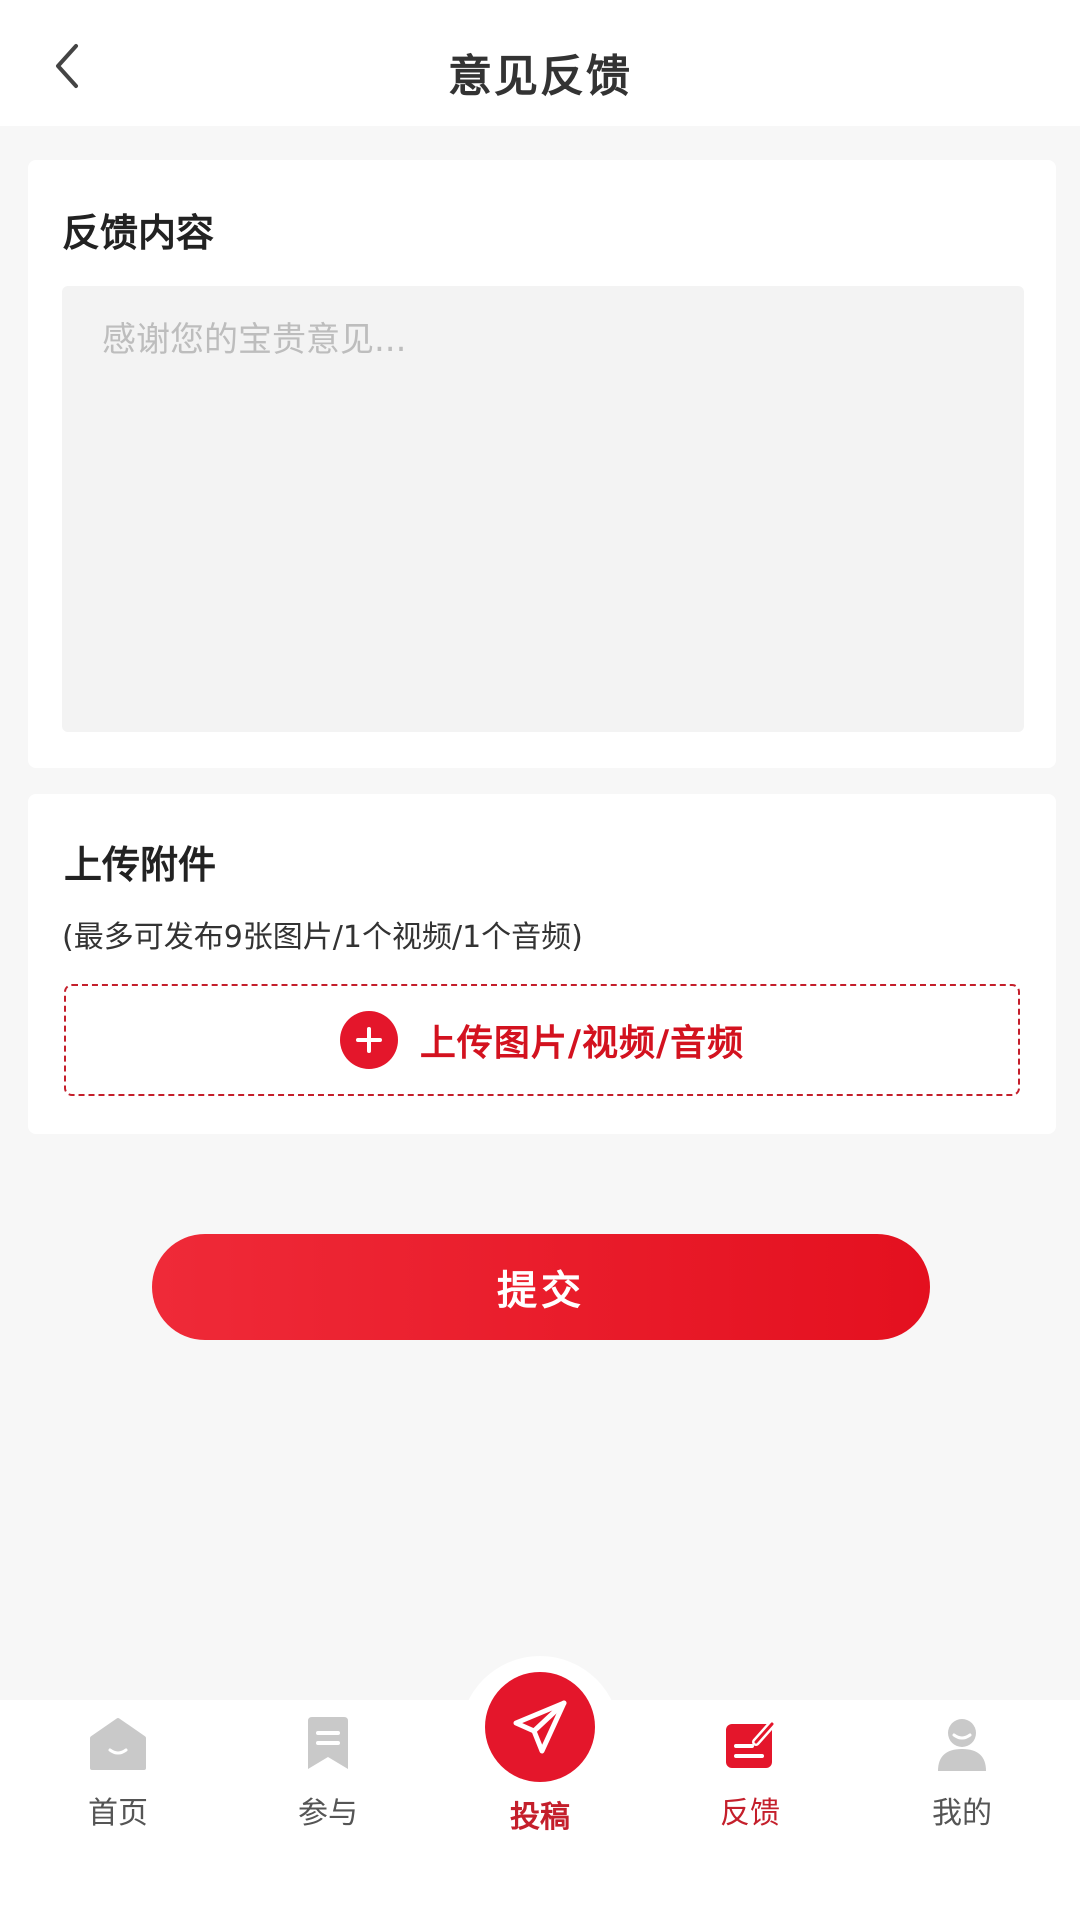 This screenshot has width=1080, height=1920. What do you see at coordinates (118, 1813) in the screenshot?
I see `tab-home-label: 首页` at bounding box center [118, 1813].